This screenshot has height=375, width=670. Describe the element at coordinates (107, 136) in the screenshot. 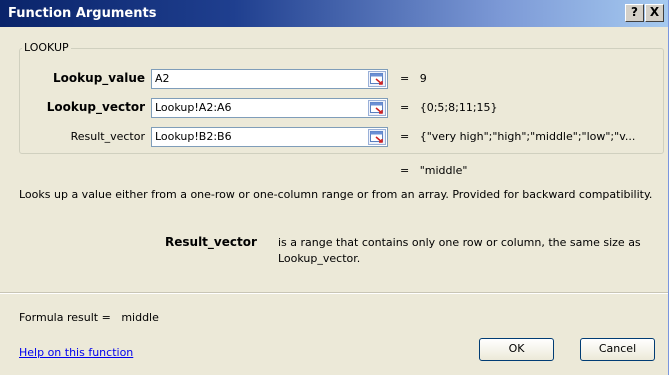

I see `argument-label: Result_vector` at that location.